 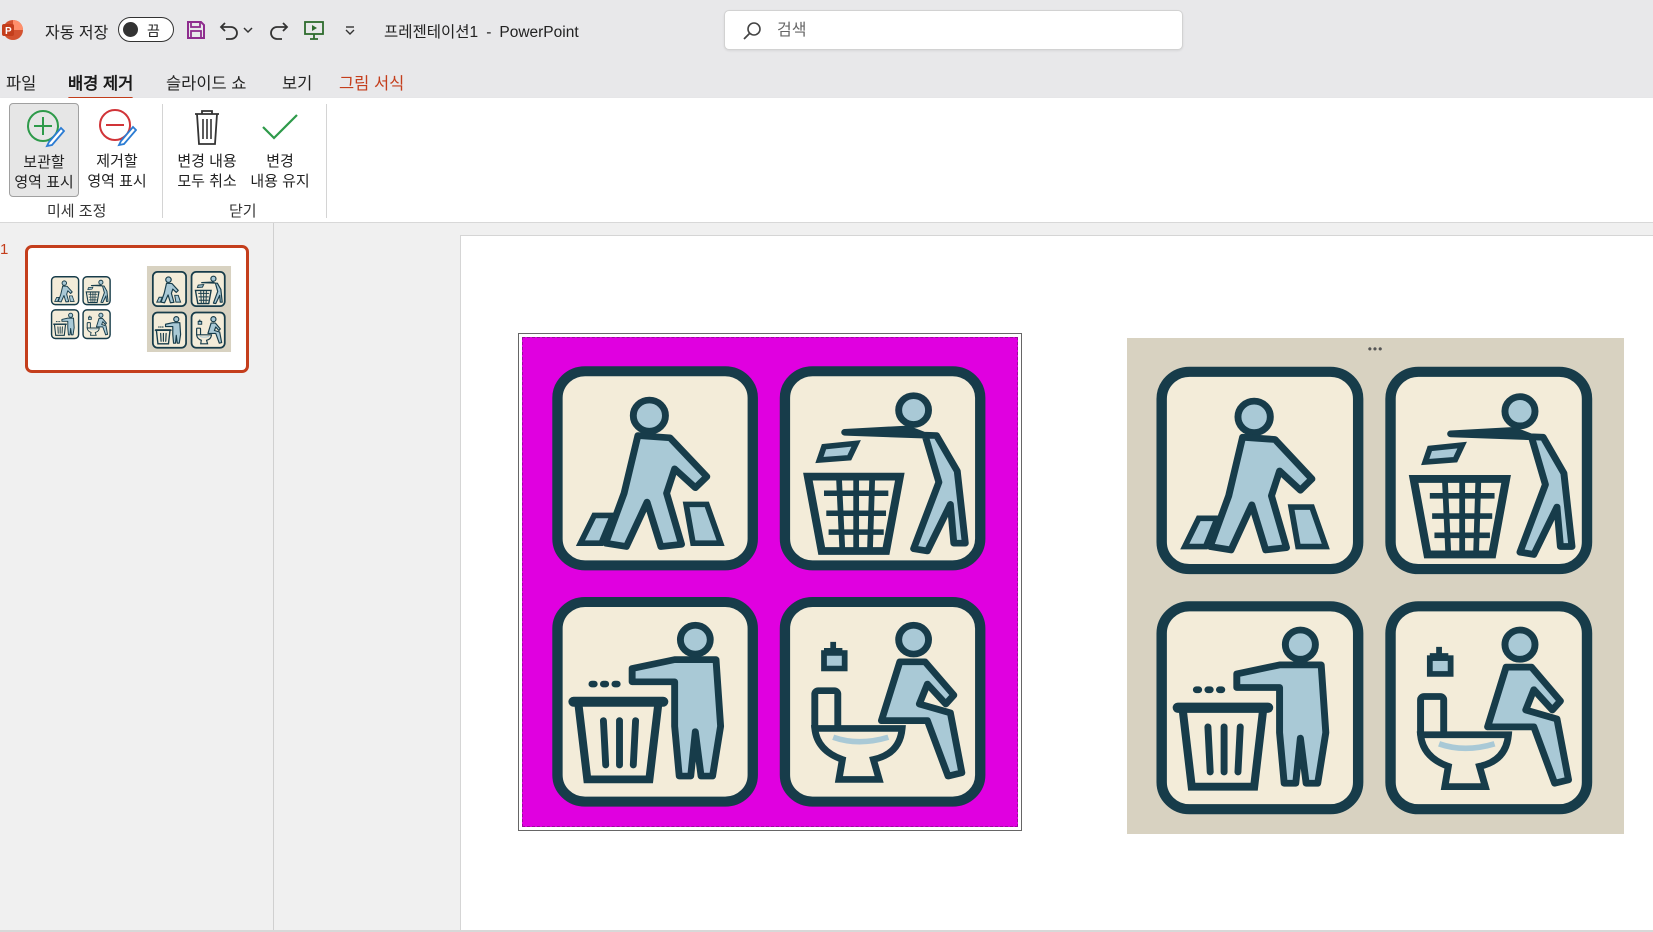 What do you see at coordinates (153, 31) in the screenshot?
I see `autosave-state: 끔` at bounding box center [153, 31].